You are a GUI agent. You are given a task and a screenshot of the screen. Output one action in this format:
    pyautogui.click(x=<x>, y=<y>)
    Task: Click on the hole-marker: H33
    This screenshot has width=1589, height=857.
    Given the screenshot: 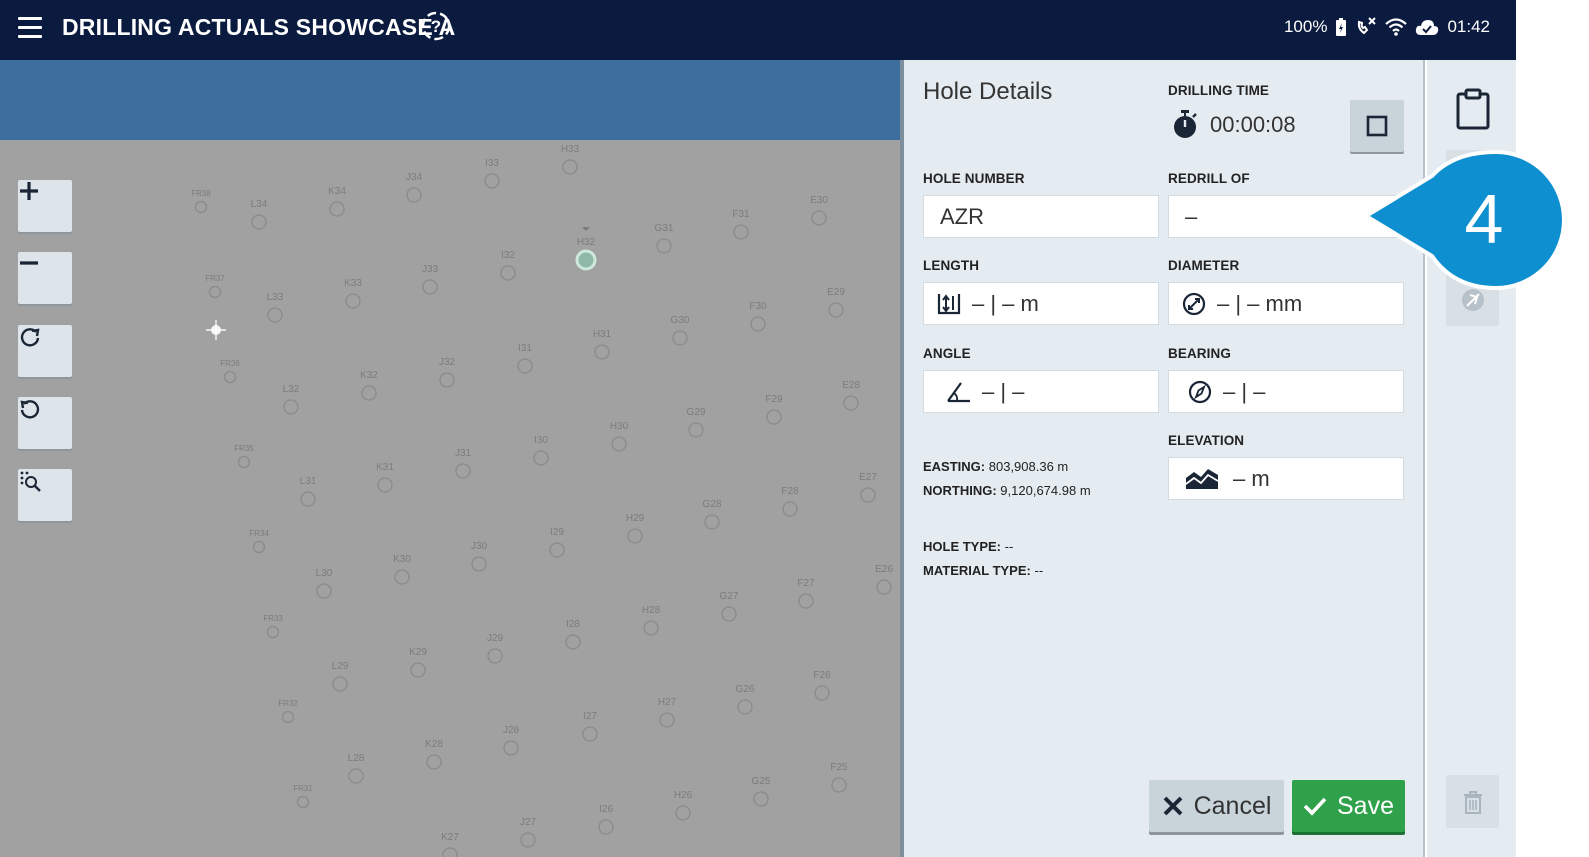 What is the action you would take?
    pyautogui.click(x=570, y=159)
    